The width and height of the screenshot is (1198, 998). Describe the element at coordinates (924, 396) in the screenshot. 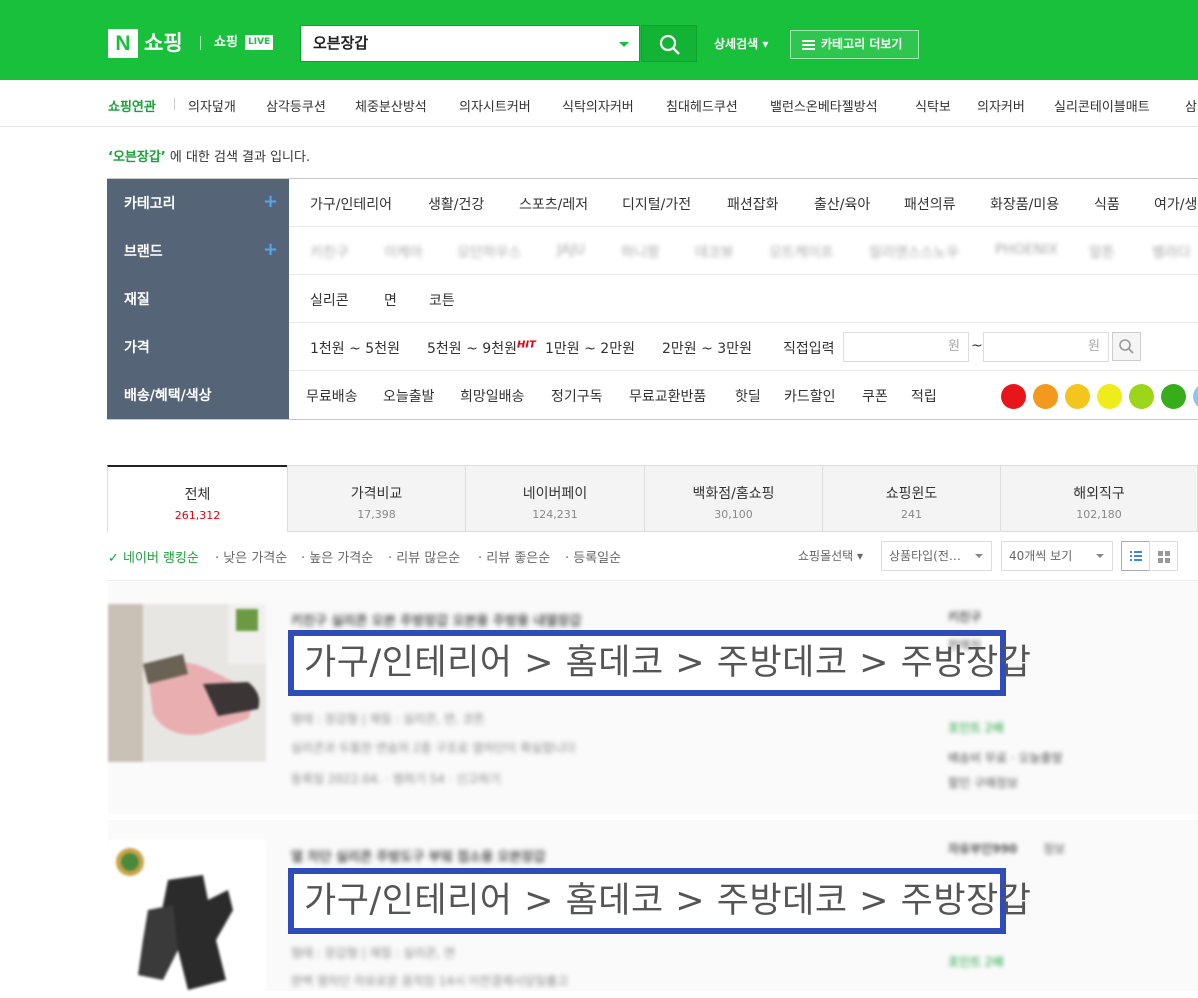

I see `delivery-option: 적립` at that location.